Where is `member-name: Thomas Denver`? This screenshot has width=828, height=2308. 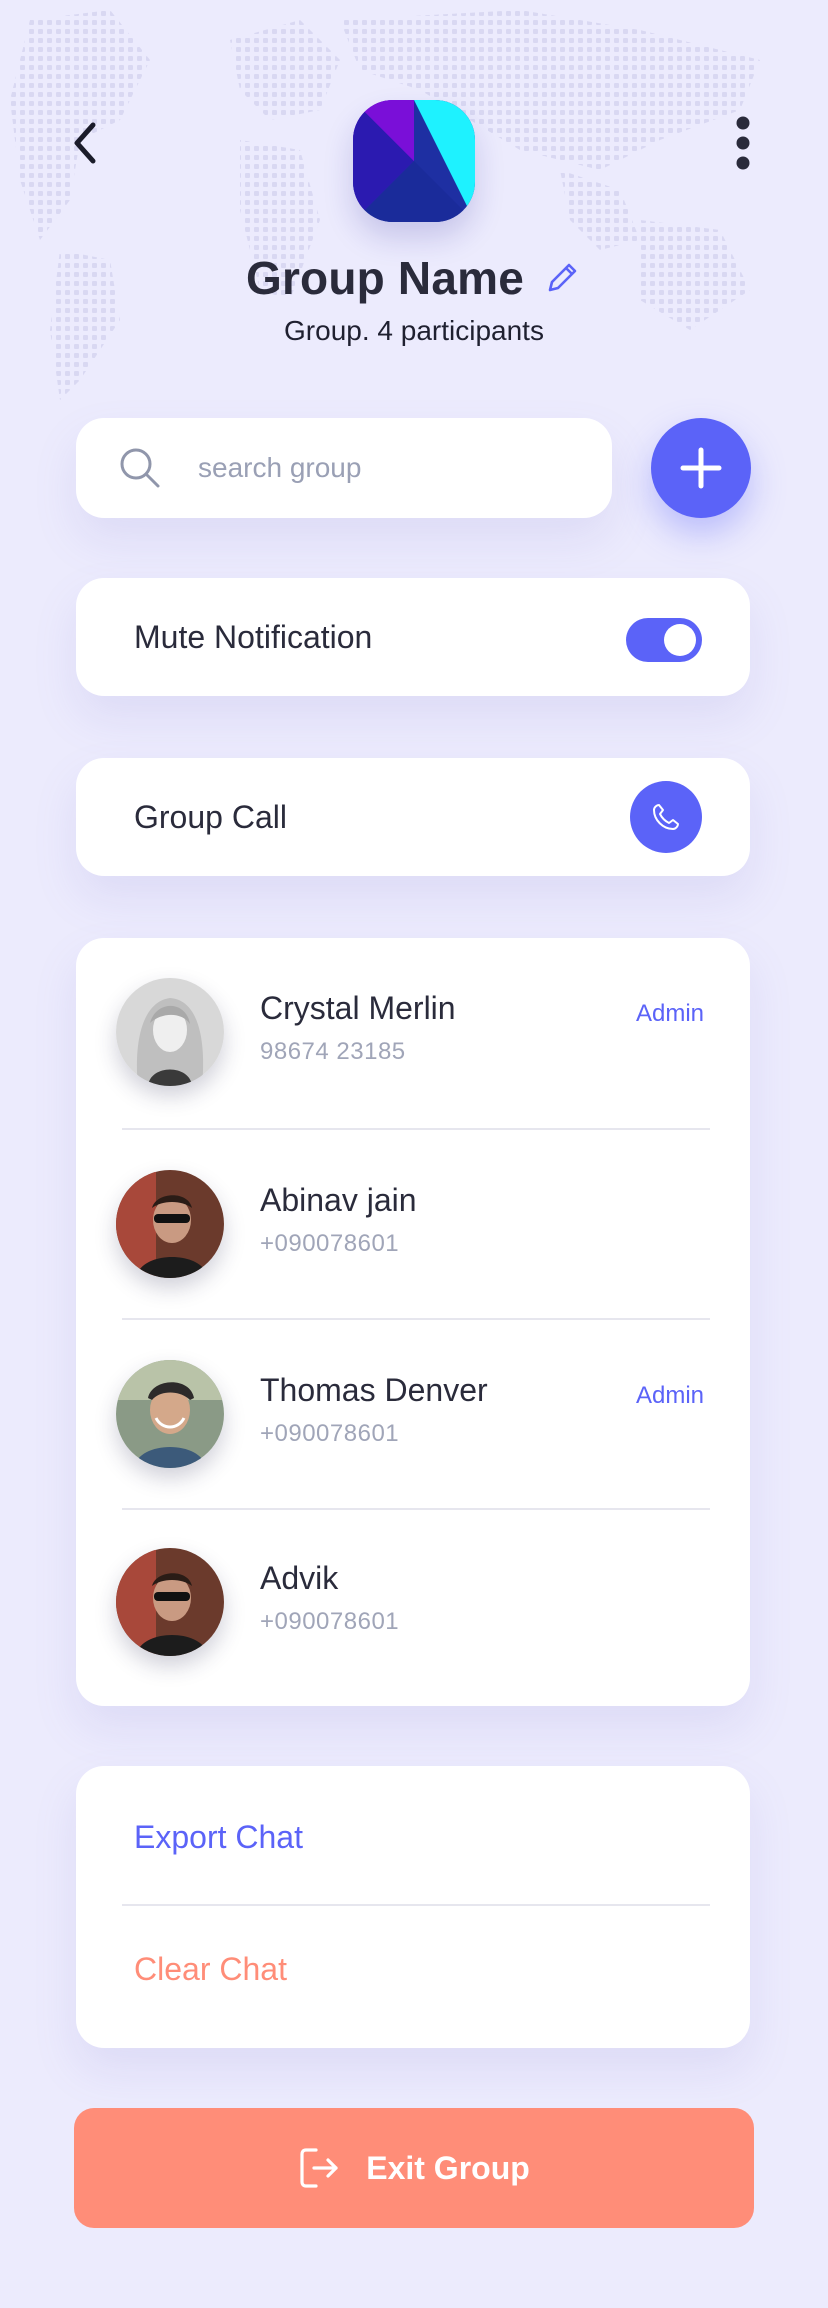 member-name: Thomas Denver is located at coordinates (374, 1390).